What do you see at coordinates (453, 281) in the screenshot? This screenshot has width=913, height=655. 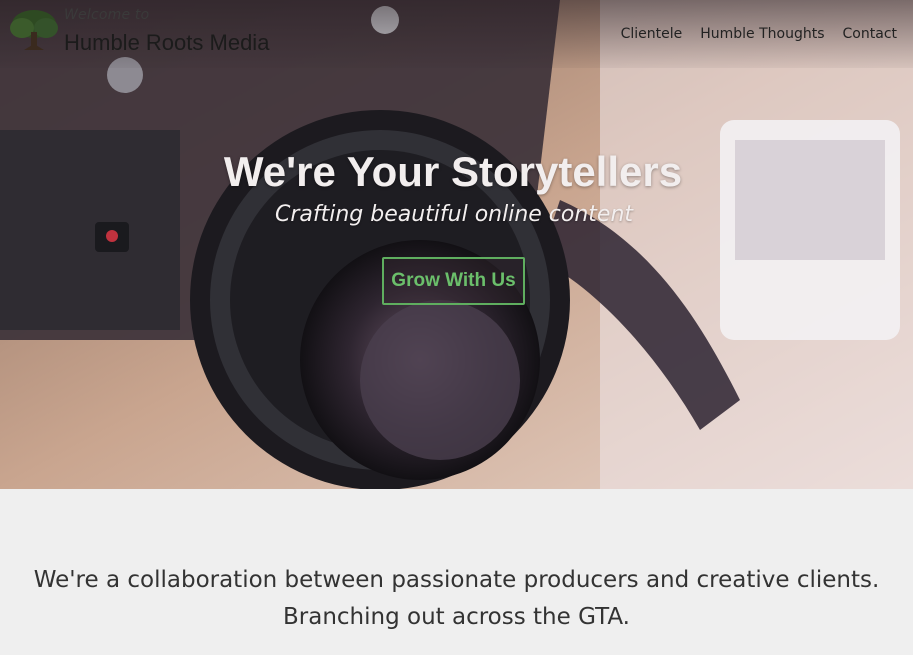 I see `grow-with-us-button: Grow With Us` at bounding box center [453, 281].